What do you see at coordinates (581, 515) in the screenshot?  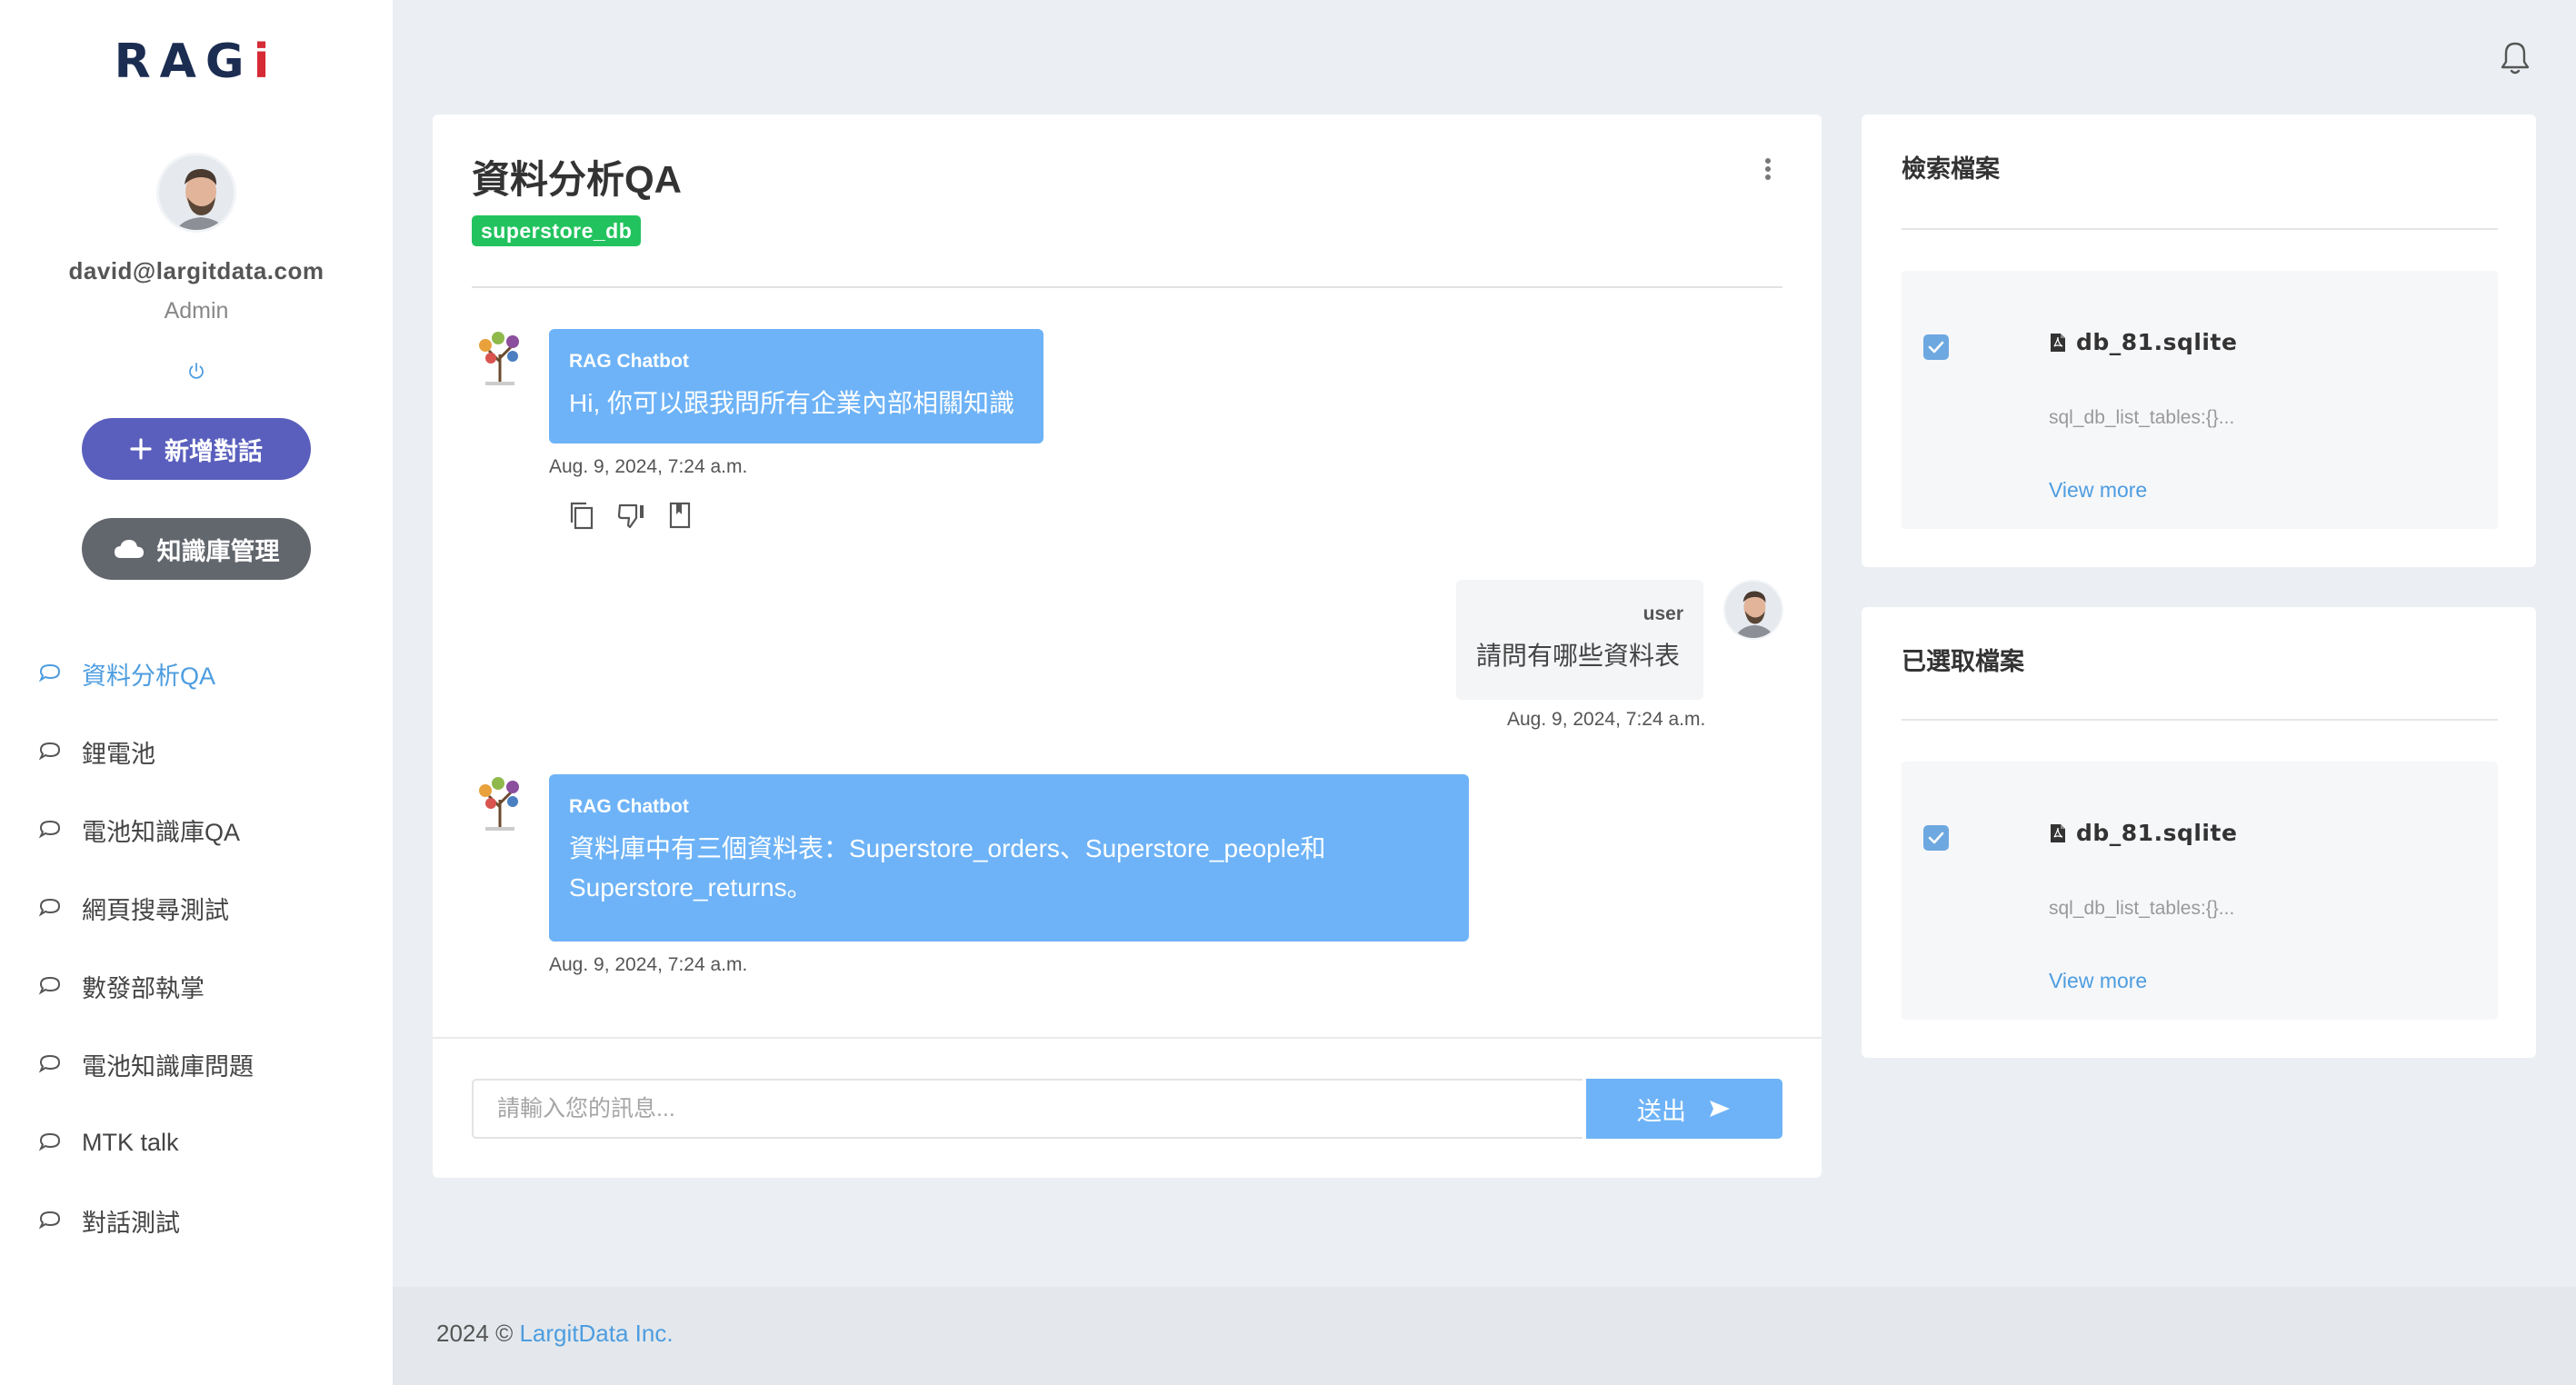 I see `copy-icon` at bounding box center [581, 515].